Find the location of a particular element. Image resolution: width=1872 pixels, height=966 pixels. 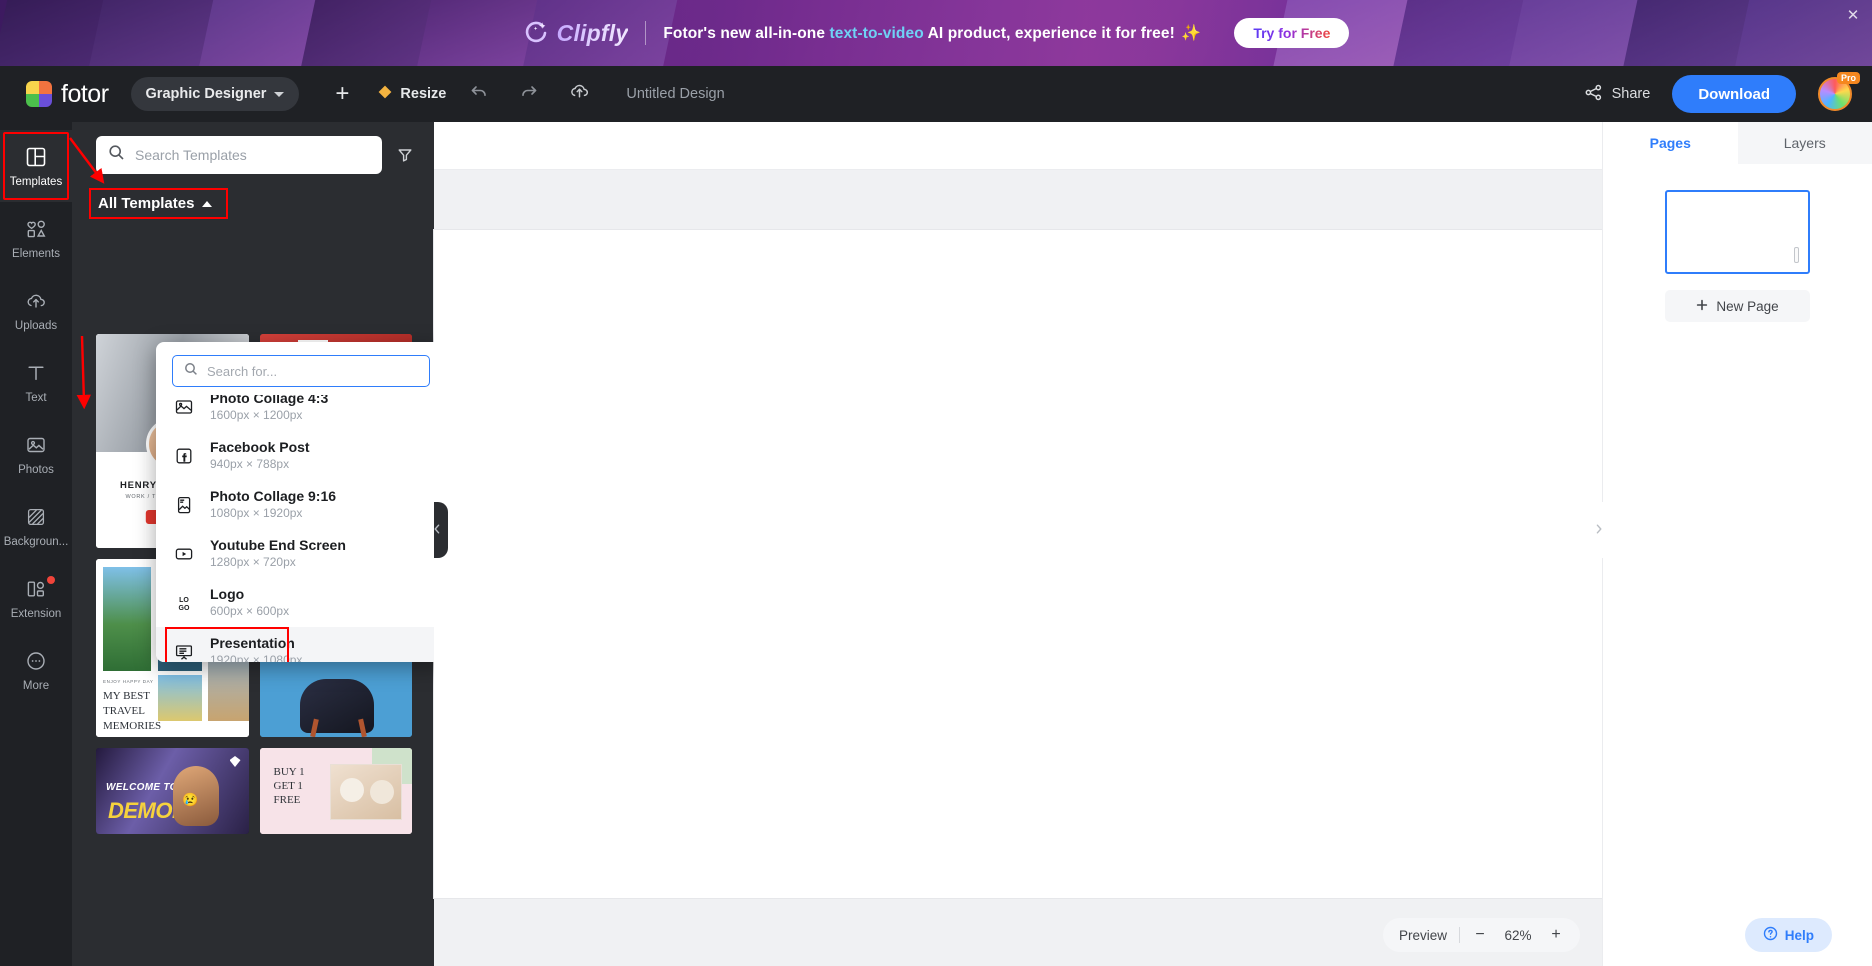

page-cursor-icon is located at coordinates (1796, 255).